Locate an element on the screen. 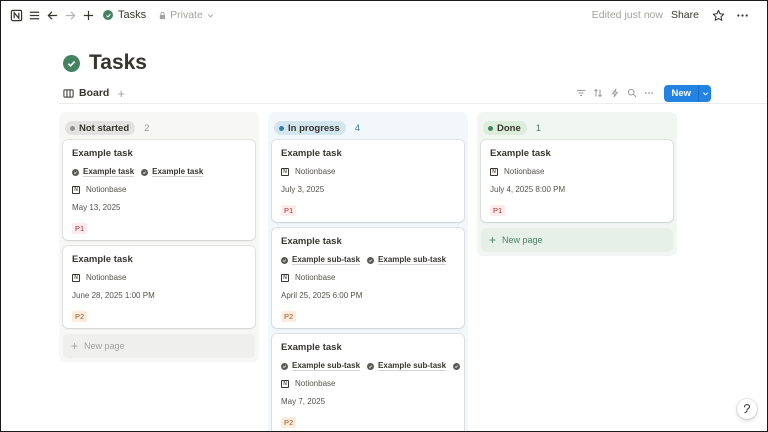 Image resolution: width=768 pixels, height=432 pixels. status-badge: Not started is located at coordinates (100, 128).